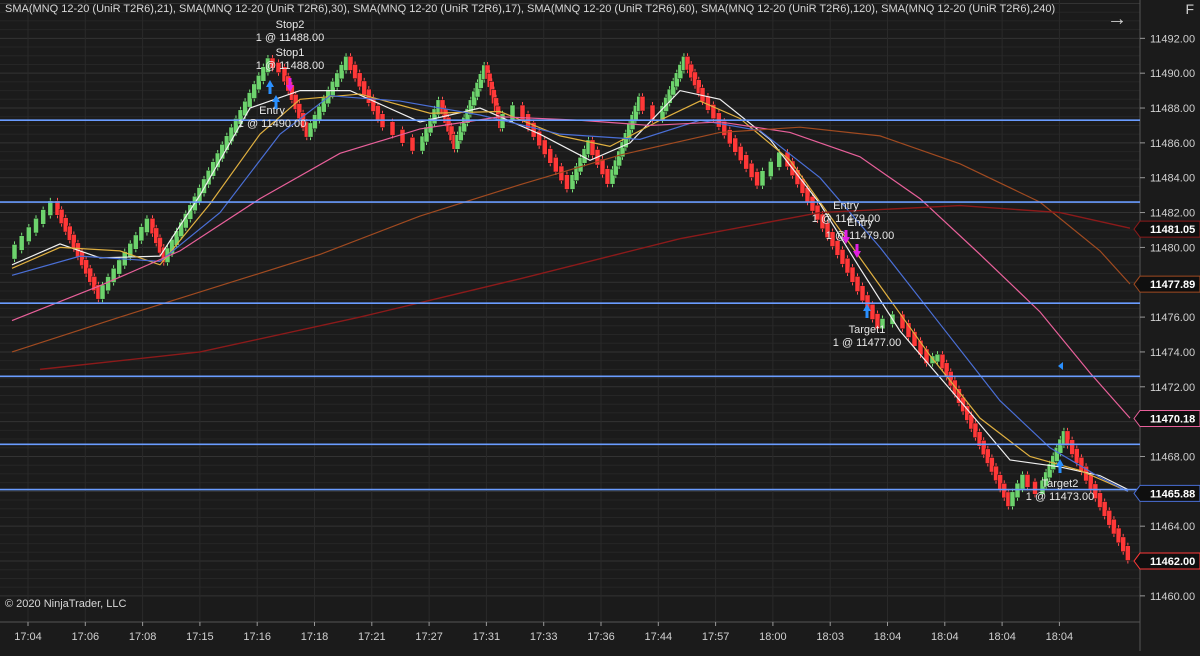 The image size is (1200, 656). Describe the element at coordinates (716, 637) in the screenshot. I see `x-tick-label: 17:57` at that location.